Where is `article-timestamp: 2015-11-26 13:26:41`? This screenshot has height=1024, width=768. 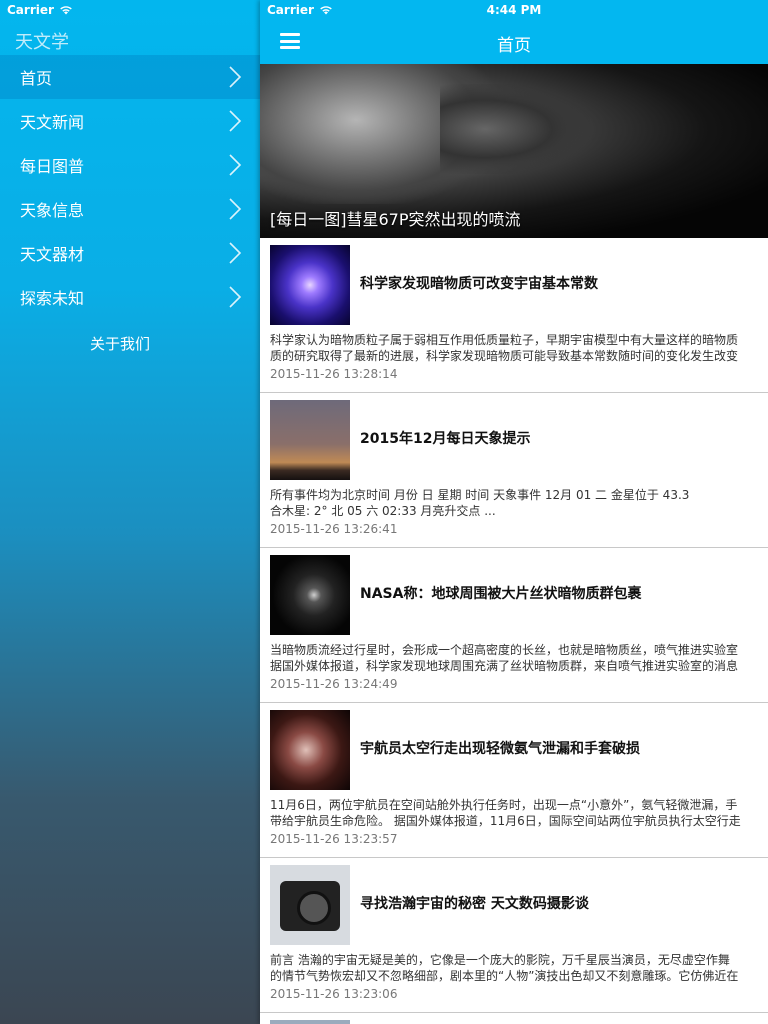
article-timestamp: 2015-11-26 13:26:41 is located at coordinates (334, 529).